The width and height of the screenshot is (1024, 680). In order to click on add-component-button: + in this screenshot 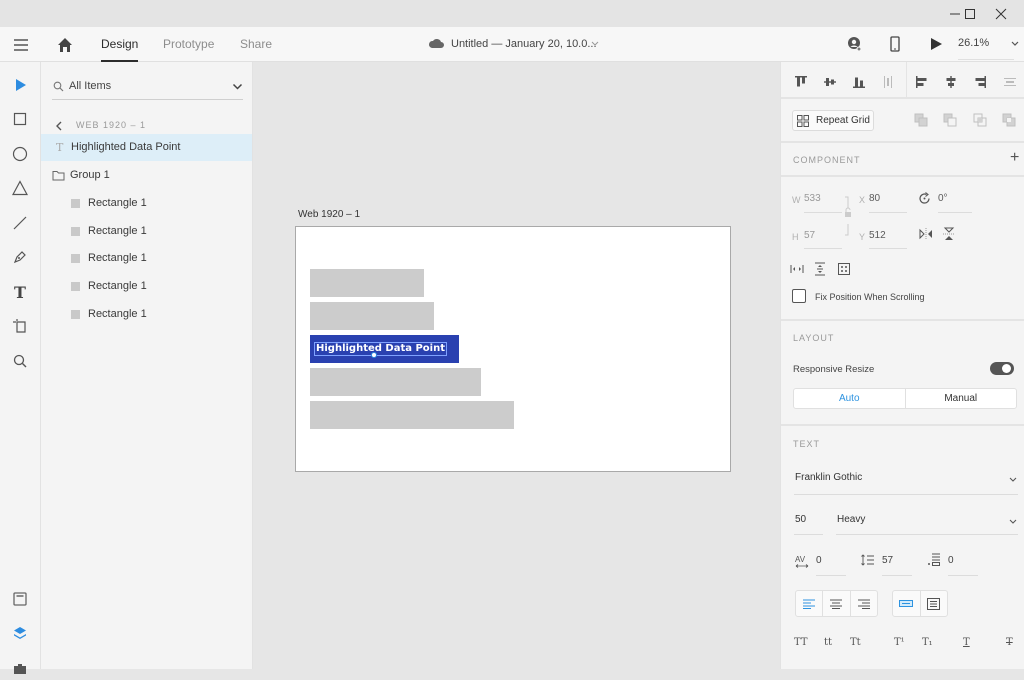, I will do `click(1014, 158)`.